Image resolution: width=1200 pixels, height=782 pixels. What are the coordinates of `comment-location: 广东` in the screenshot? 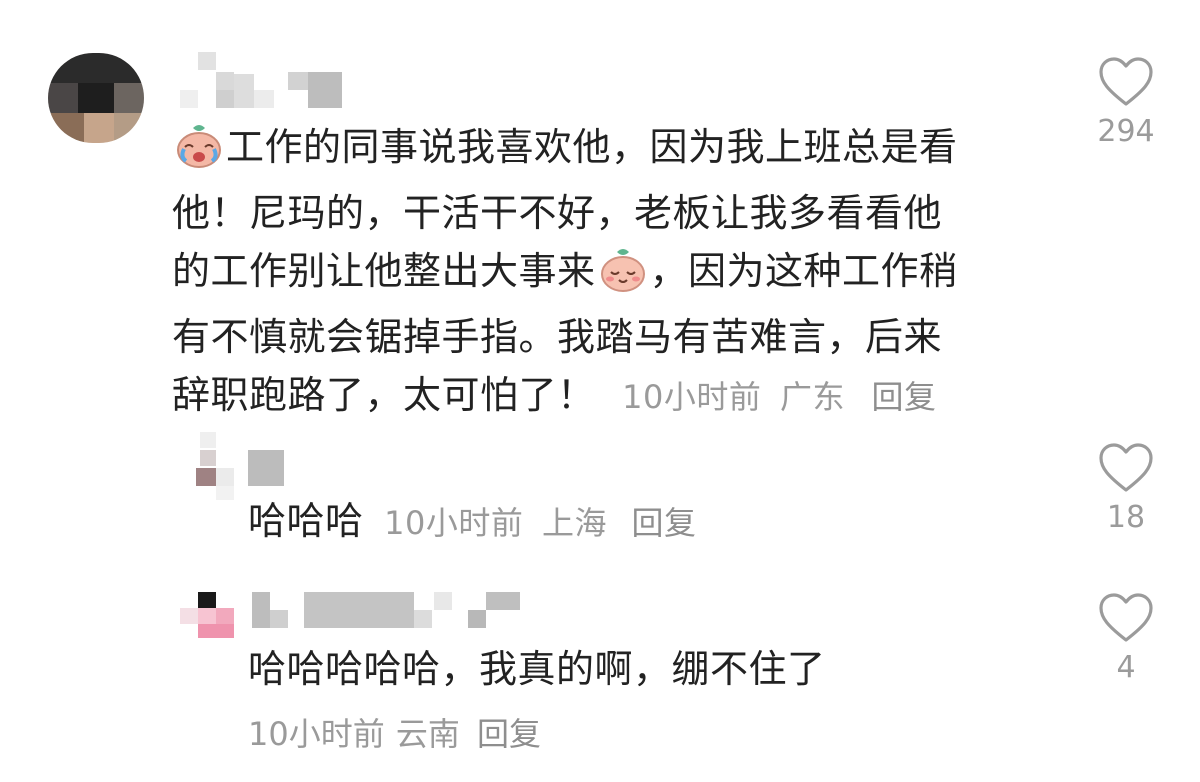 It's located at (812, 397).